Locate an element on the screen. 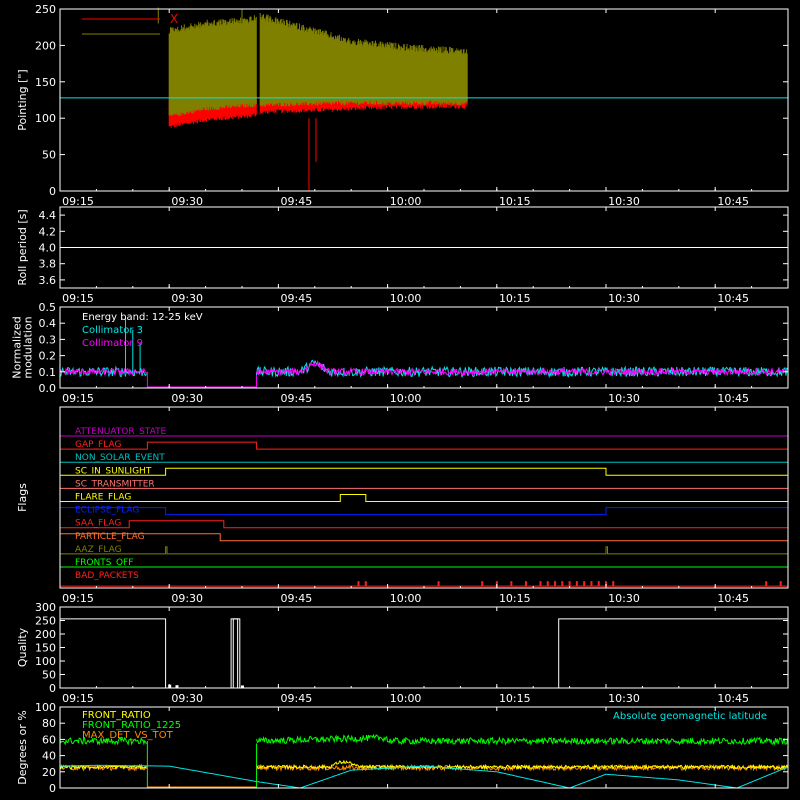 The height and width of the screenshot is (800, 800). flag-sc-in-sunlight: SC_IN_SUNLIGHT is located at coordinates (424, 471).